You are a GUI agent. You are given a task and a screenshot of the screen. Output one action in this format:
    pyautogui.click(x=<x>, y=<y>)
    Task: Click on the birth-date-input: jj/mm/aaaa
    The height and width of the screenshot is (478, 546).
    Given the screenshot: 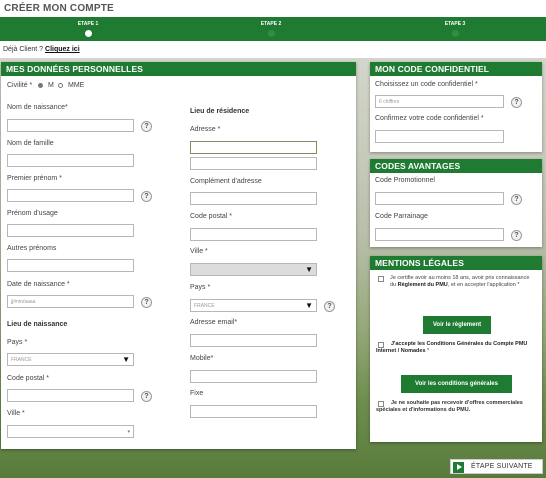 What is the action you would take?
    pyautogui.click(x=70, y=301)
    